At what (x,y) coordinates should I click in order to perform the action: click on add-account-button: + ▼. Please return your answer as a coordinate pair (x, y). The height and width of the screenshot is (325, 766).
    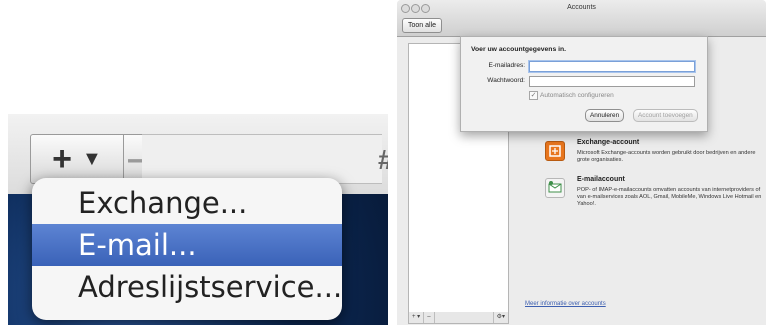
    Looking at the image, I should click on (77, 159).